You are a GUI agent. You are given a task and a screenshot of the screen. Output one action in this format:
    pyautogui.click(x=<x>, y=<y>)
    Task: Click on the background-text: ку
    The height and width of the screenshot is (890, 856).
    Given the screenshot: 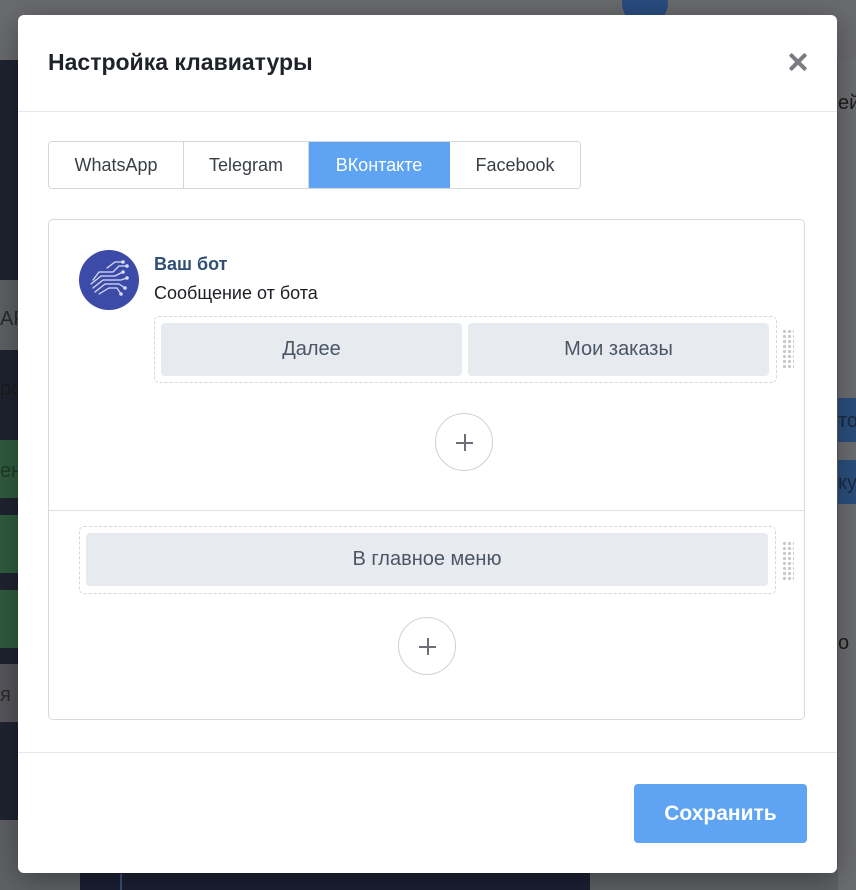 What is the action you would take?
    pyautogui.click(x=847, y=483)
    